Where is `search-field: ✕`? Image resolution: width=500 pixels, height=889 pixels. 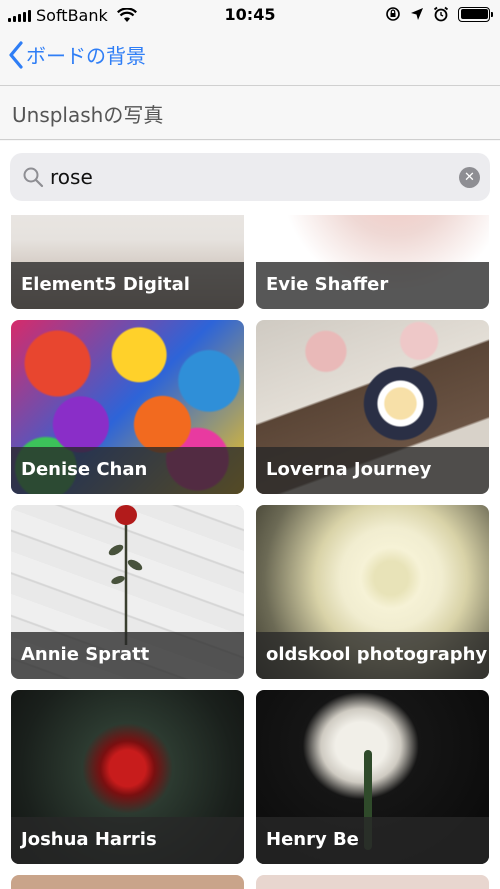
search-field: ✕ is located at coordinates (250, 177).